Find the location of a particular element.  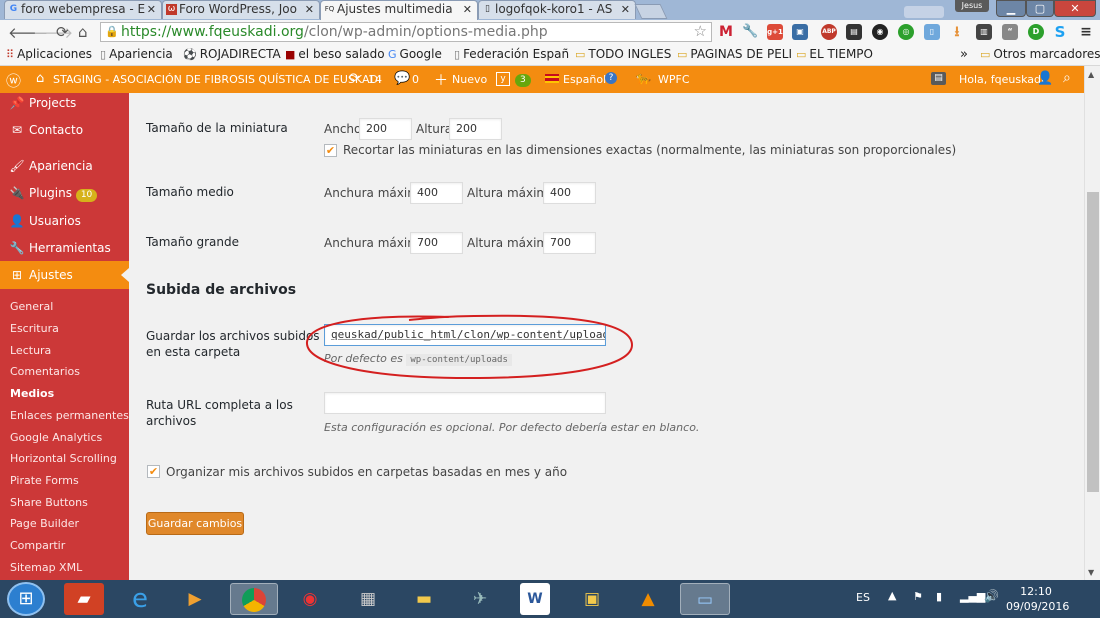

sidebar-item-apariencia: 🖌 Apariencia is located at coordinates (50, 166).